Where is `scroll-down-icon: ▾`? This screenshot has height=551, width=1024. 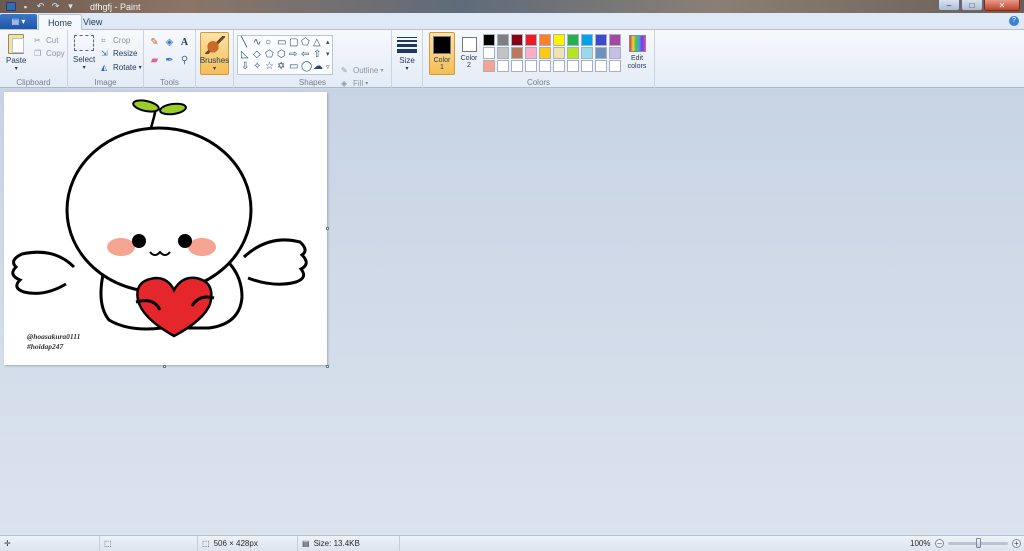
scroll-down-icon: ▾ is located at coordinates (328, 55).